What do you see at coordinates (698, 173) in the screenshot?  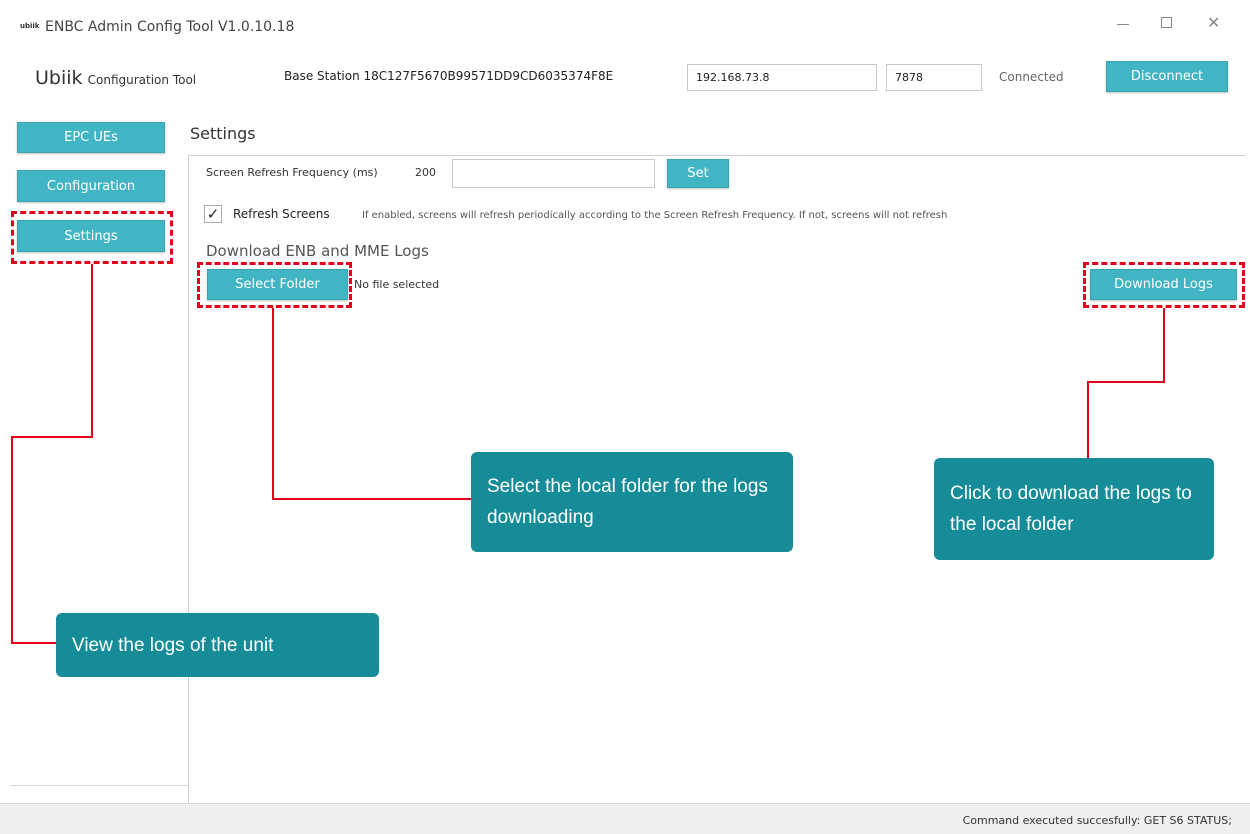 I see `set-button: Set` at bounding box center [698, 173].